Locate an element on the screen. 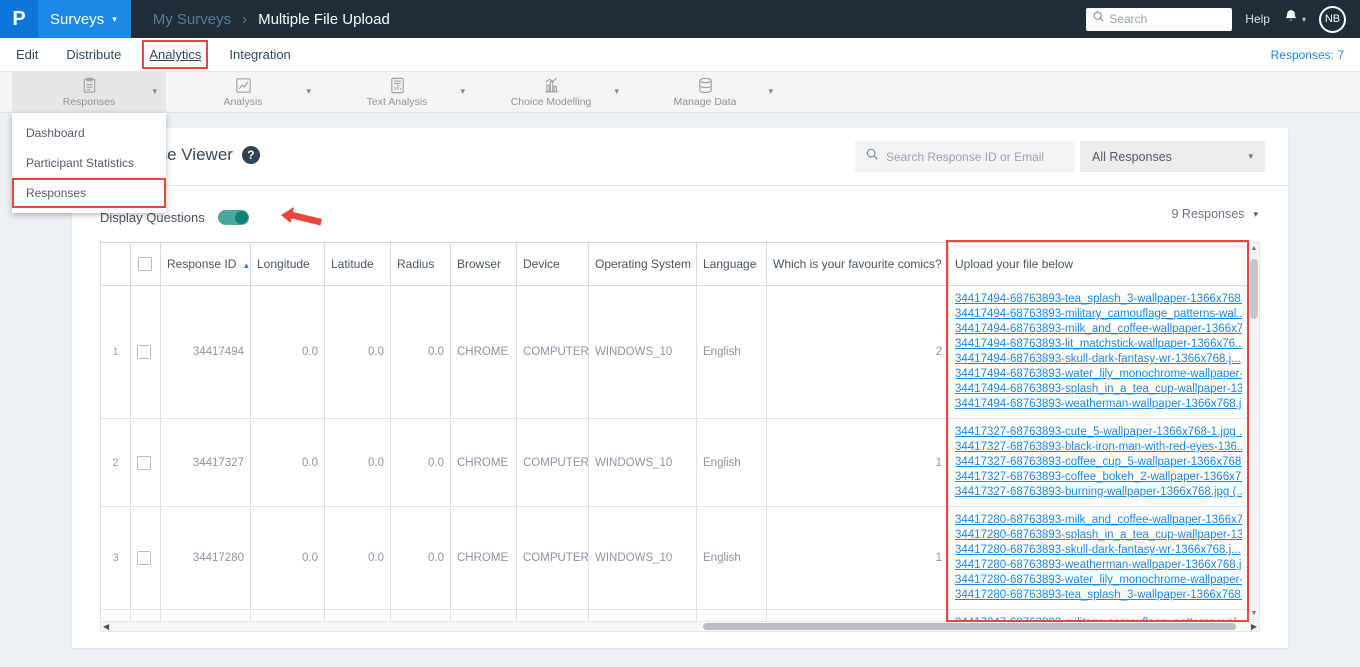  toolbar-text-analysis: Text Analysis ▾ is located at coordinates (397, 92).